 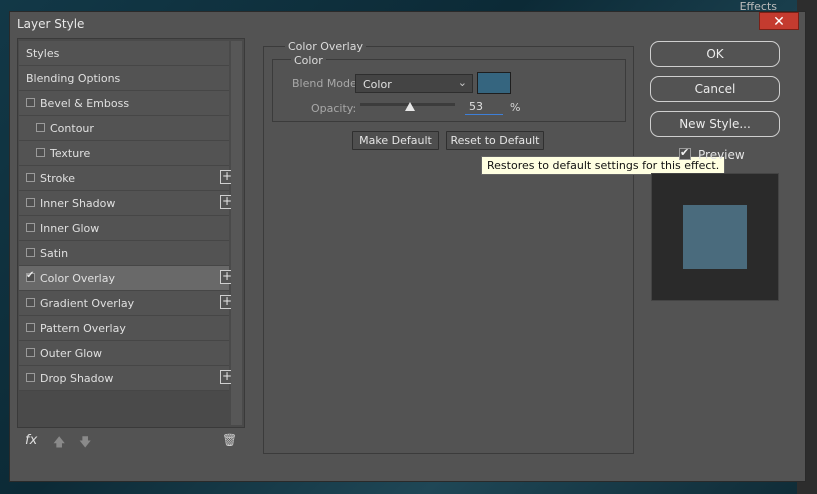 What do you see at coordinates (395, 140) in the screenshot?
I see `make-default-button: Make Default` at bounding box center [395, 140].